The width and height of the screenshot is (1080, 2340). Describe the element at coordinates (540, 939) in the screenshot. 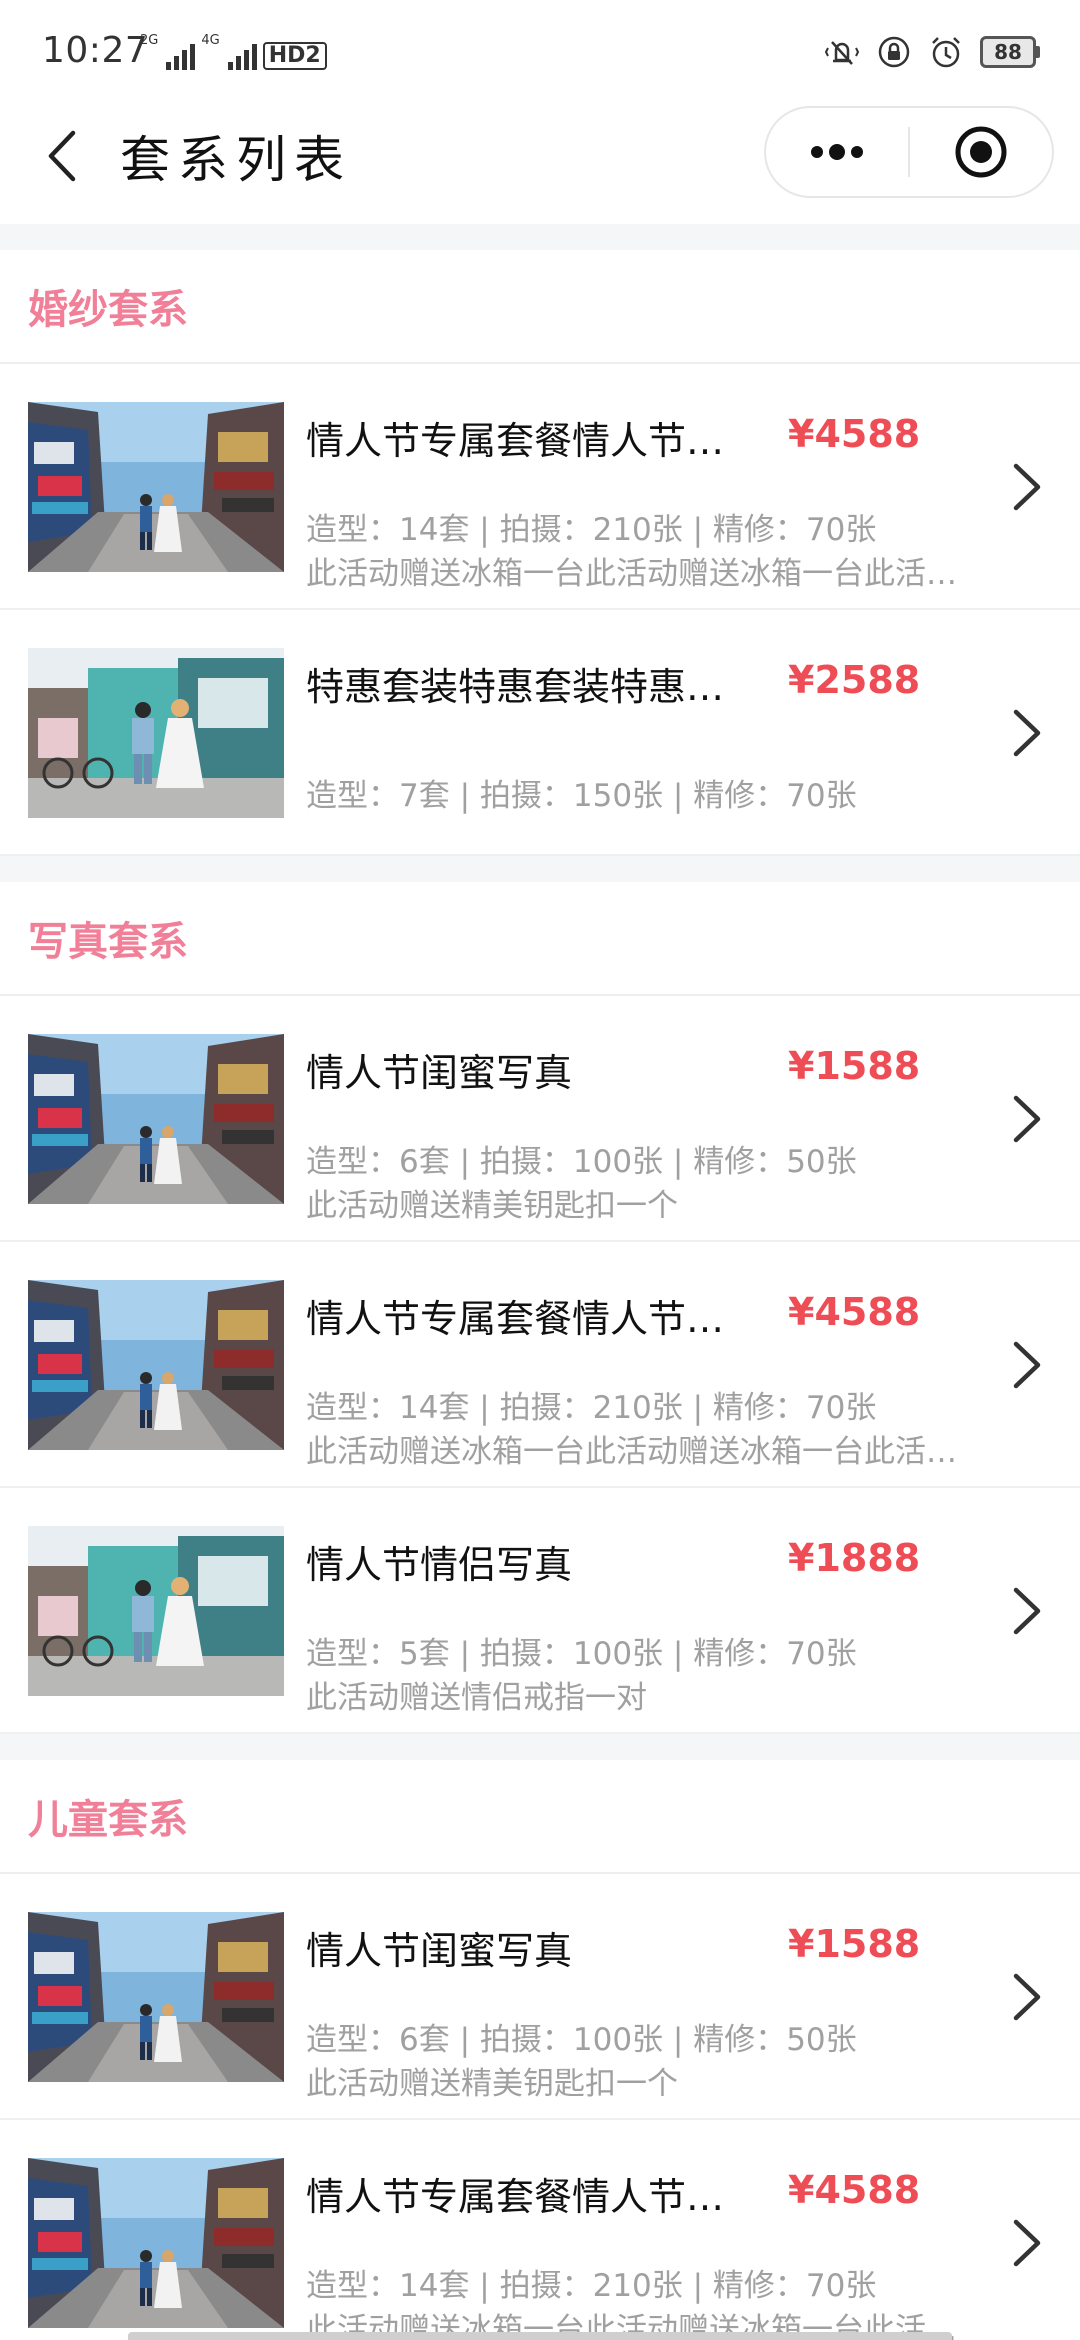

I see `section-title: 写真套系` at that location.